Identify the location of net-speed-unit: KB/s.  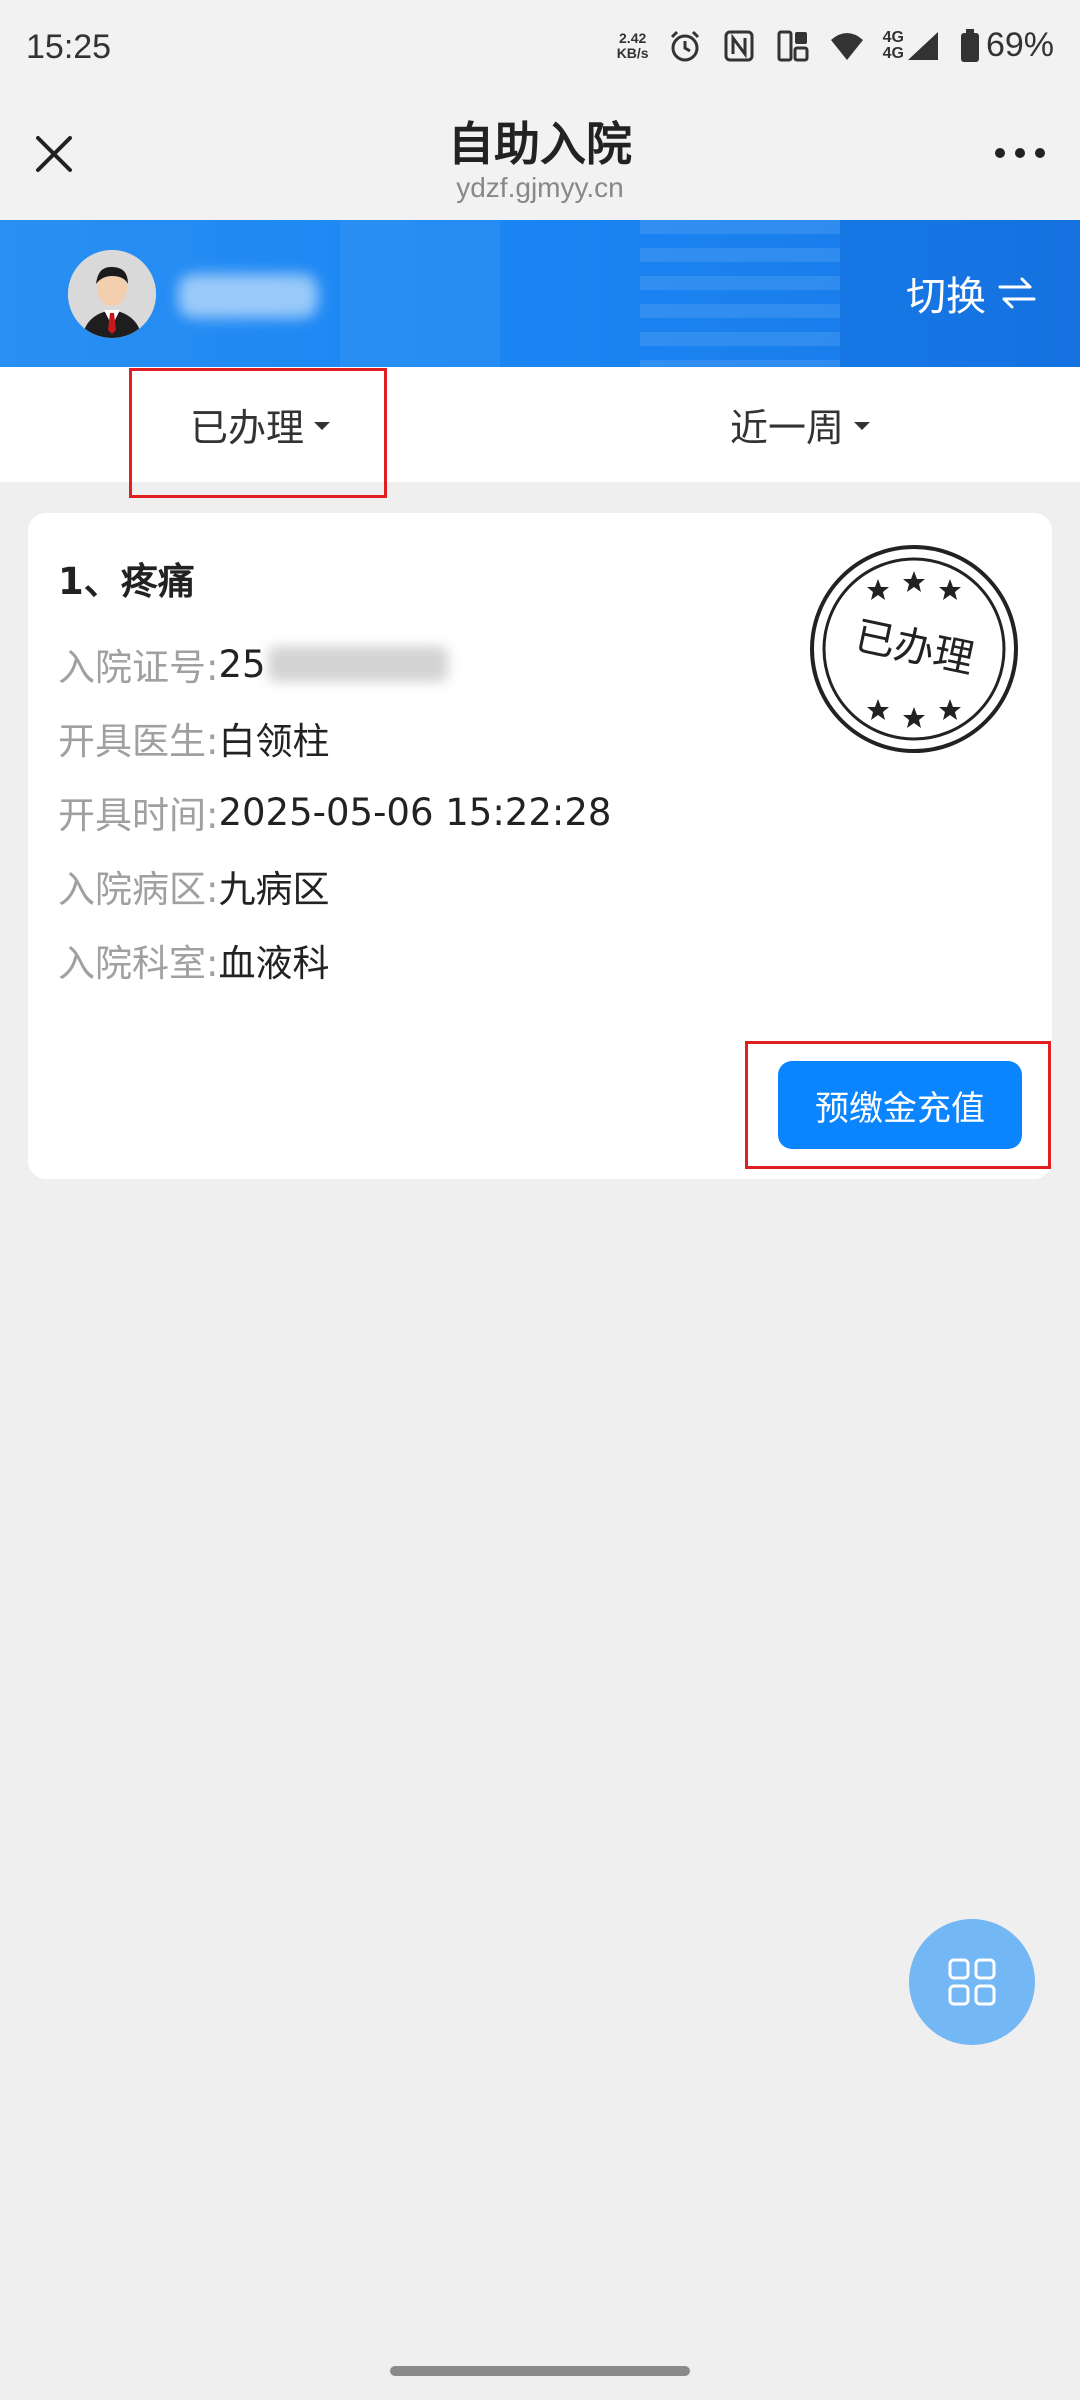
(632, 52).